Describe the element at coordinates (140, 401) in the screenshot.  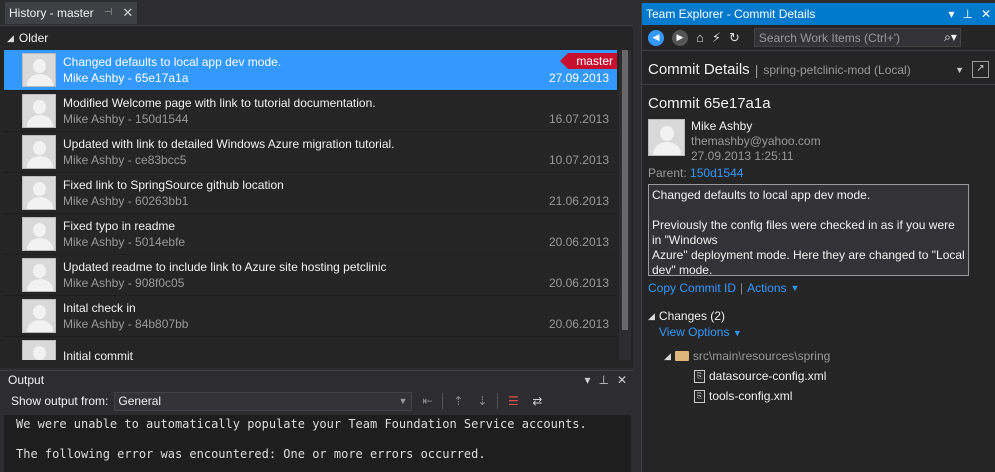
I see `output-source-value: General` at that location.